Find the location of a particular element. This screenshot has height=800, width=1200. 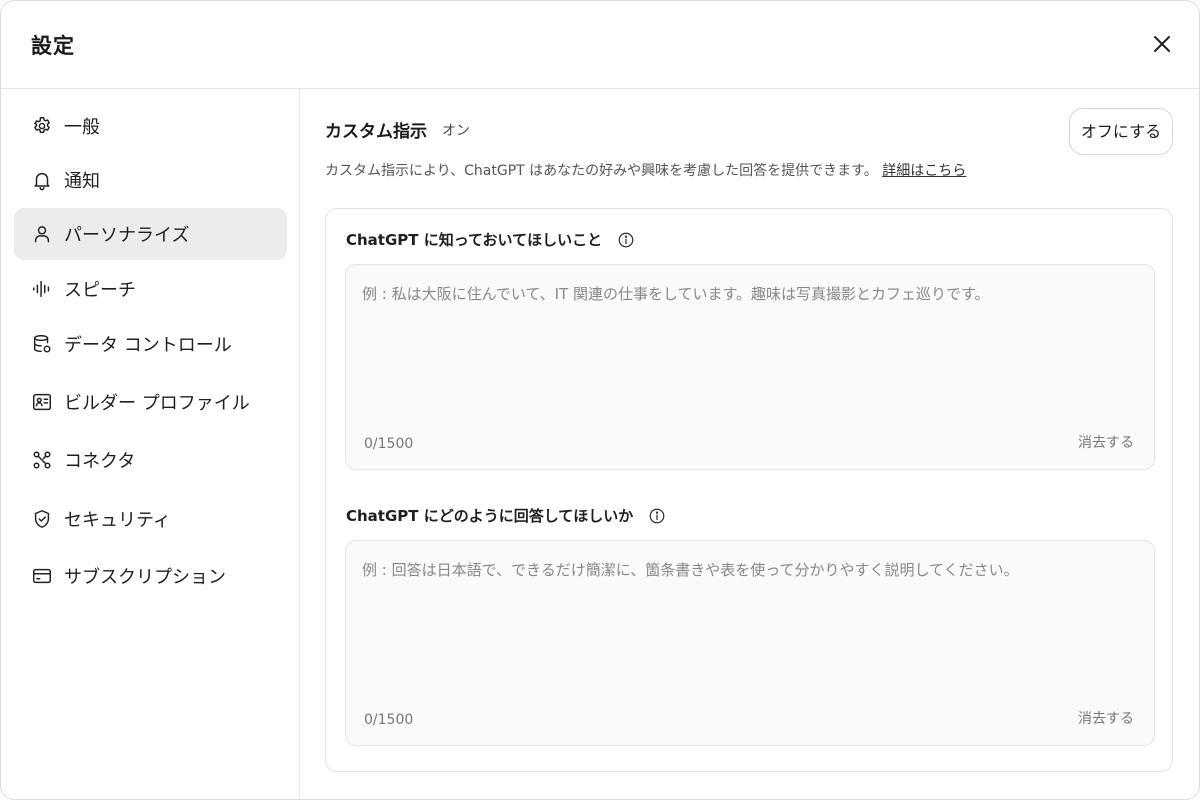

bell-icon is located at coordinates (42, 180).